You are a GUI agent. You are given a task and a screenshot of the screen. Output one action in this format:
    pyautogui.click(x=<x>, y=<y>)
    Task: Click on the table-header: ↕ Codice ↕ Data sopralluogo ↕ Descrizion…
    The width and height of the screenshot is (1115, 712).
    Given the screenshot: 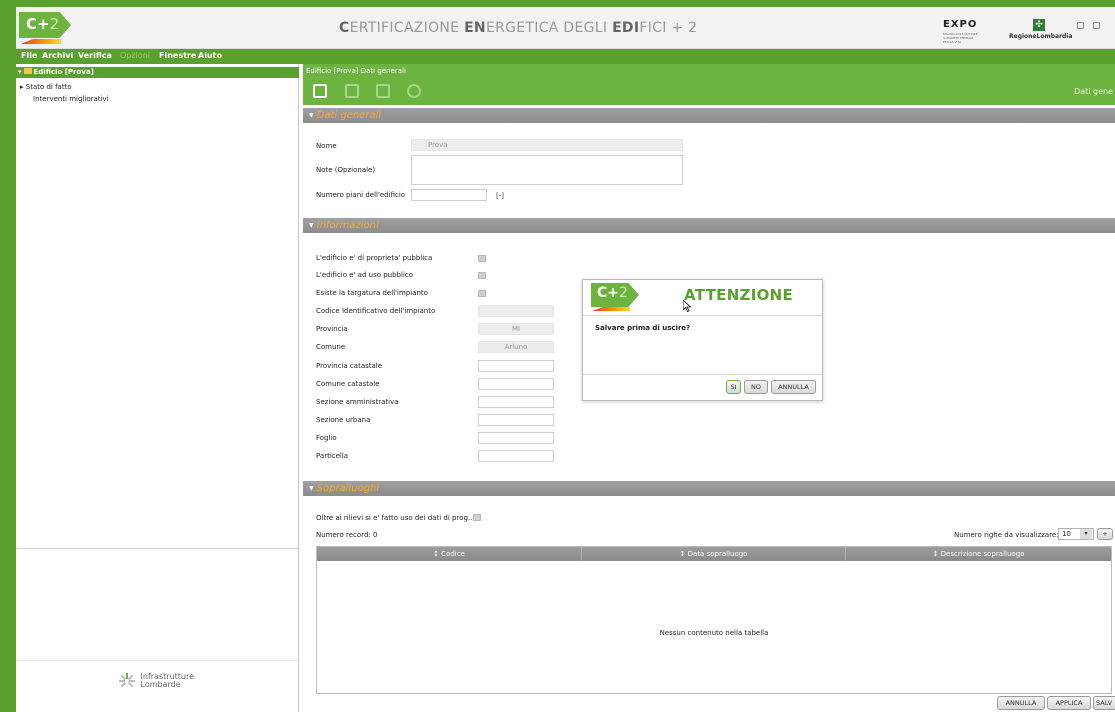 What is the action you would take?
    pyautogui.click(x=714, y=554)
    